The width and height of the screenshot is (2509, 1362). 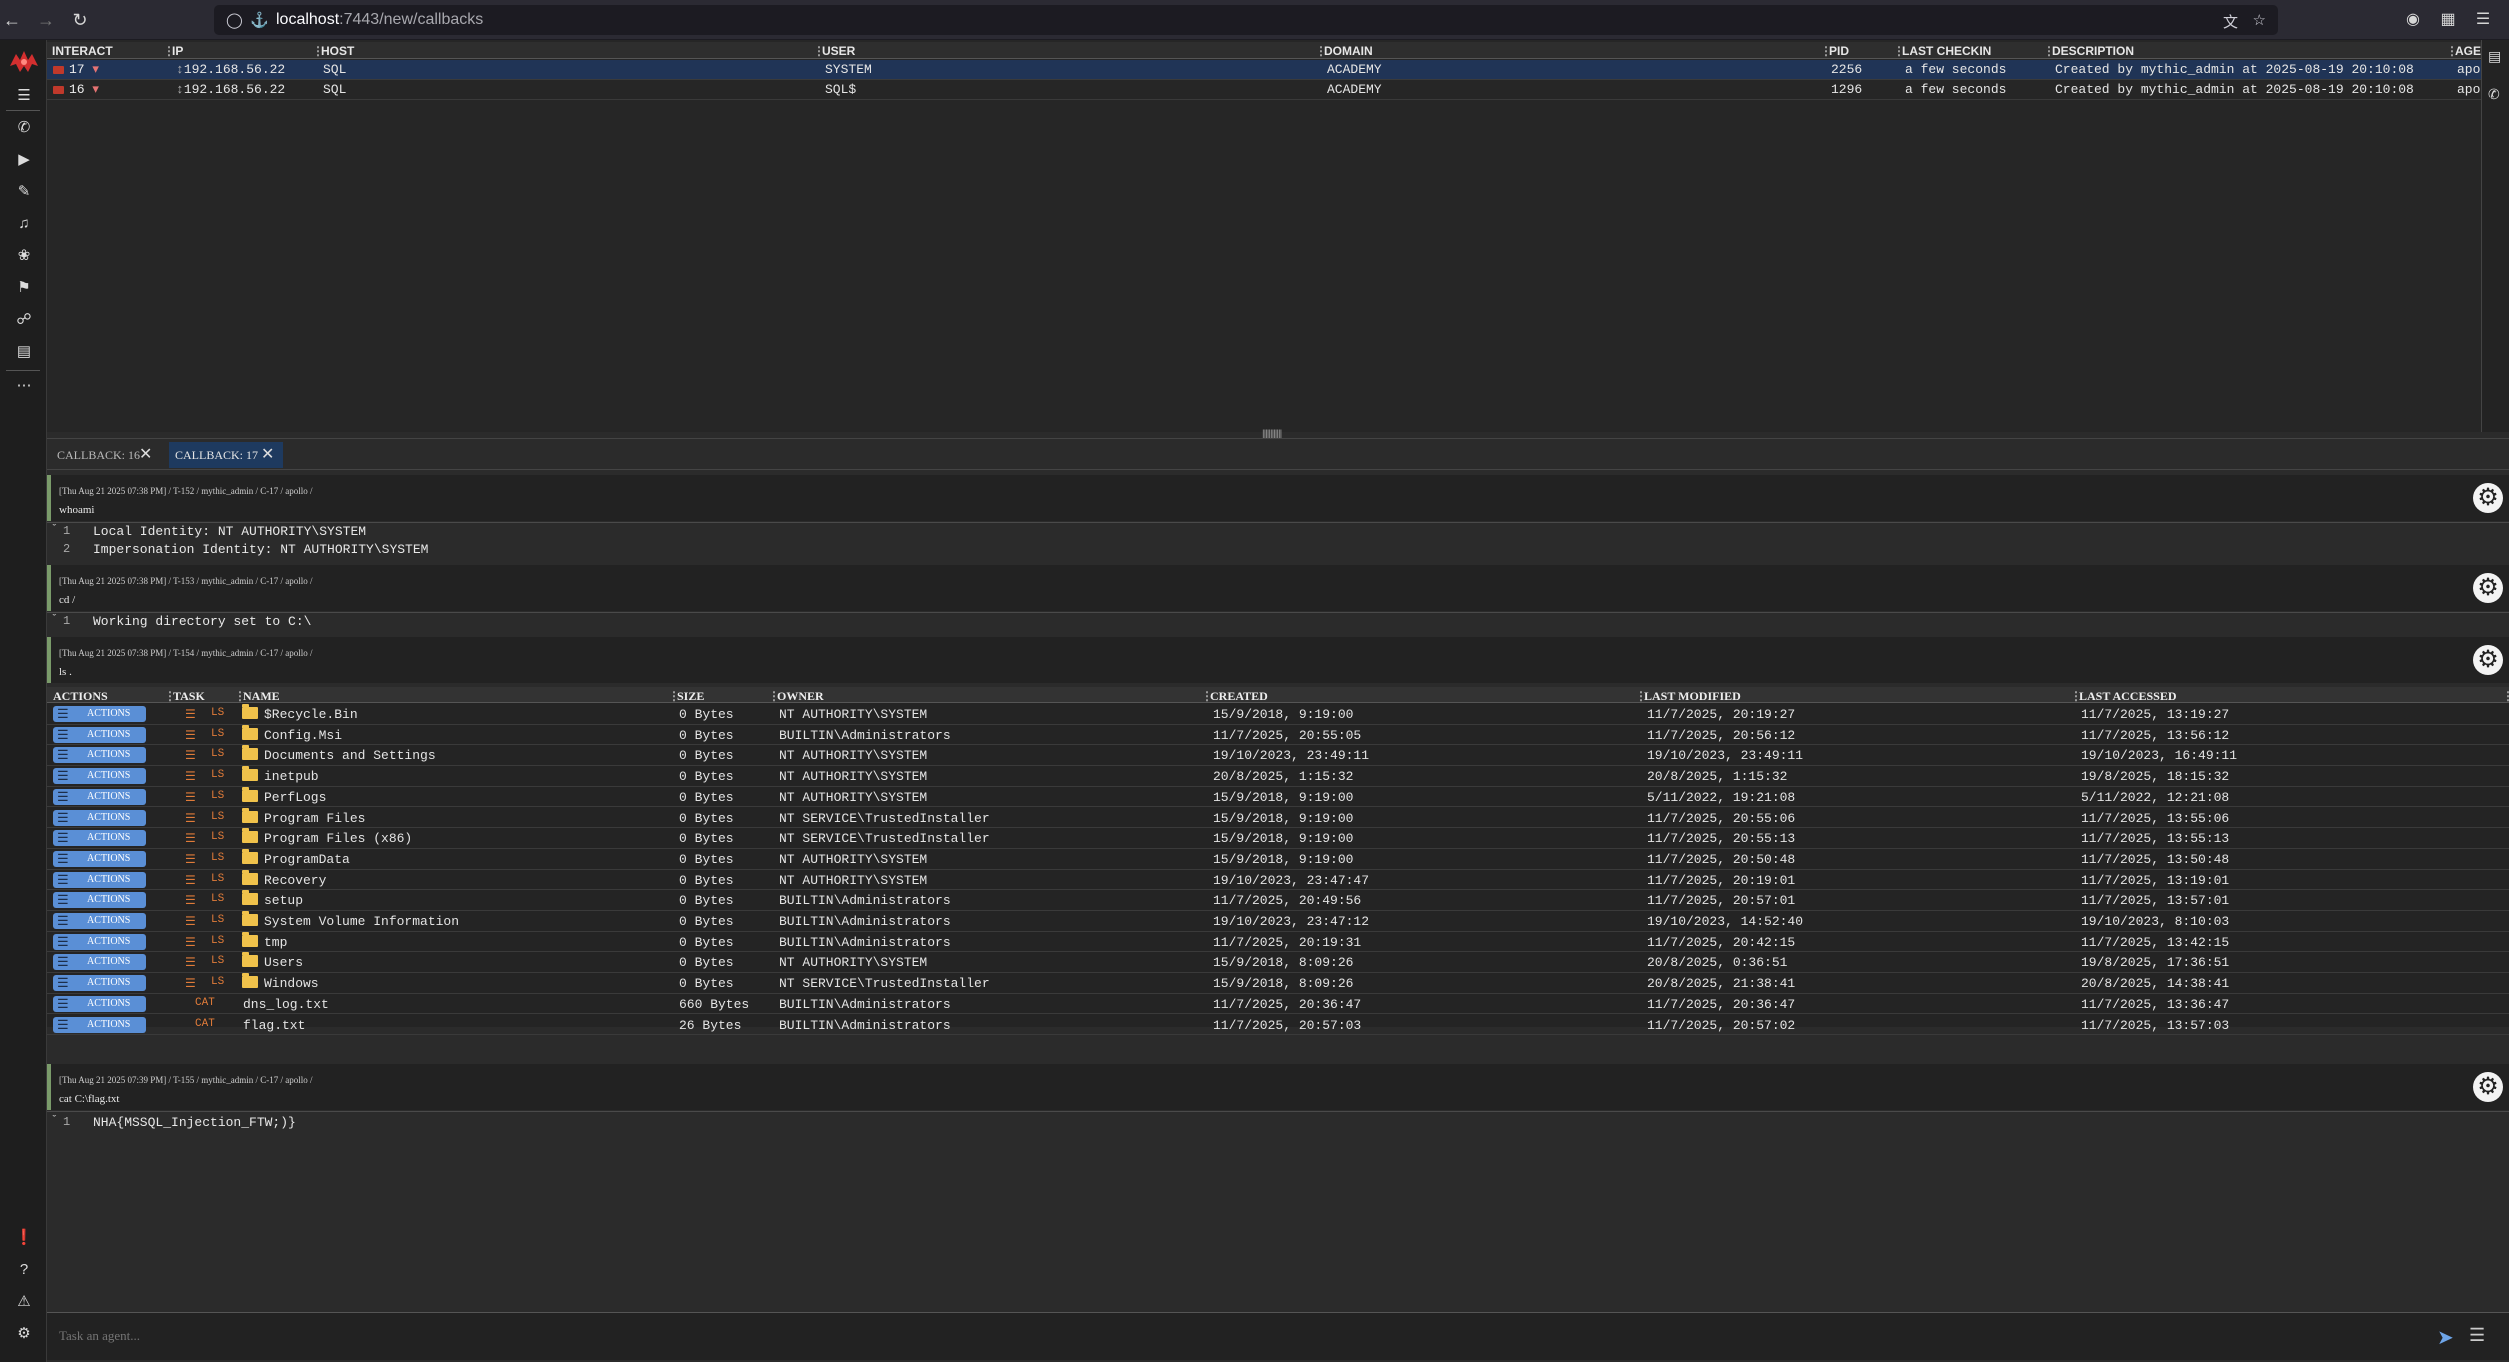 What do you see at coordinates (82, 51) in the screenshot?
I see `col-interact: INTERACT` at bounding box center [82, 51].